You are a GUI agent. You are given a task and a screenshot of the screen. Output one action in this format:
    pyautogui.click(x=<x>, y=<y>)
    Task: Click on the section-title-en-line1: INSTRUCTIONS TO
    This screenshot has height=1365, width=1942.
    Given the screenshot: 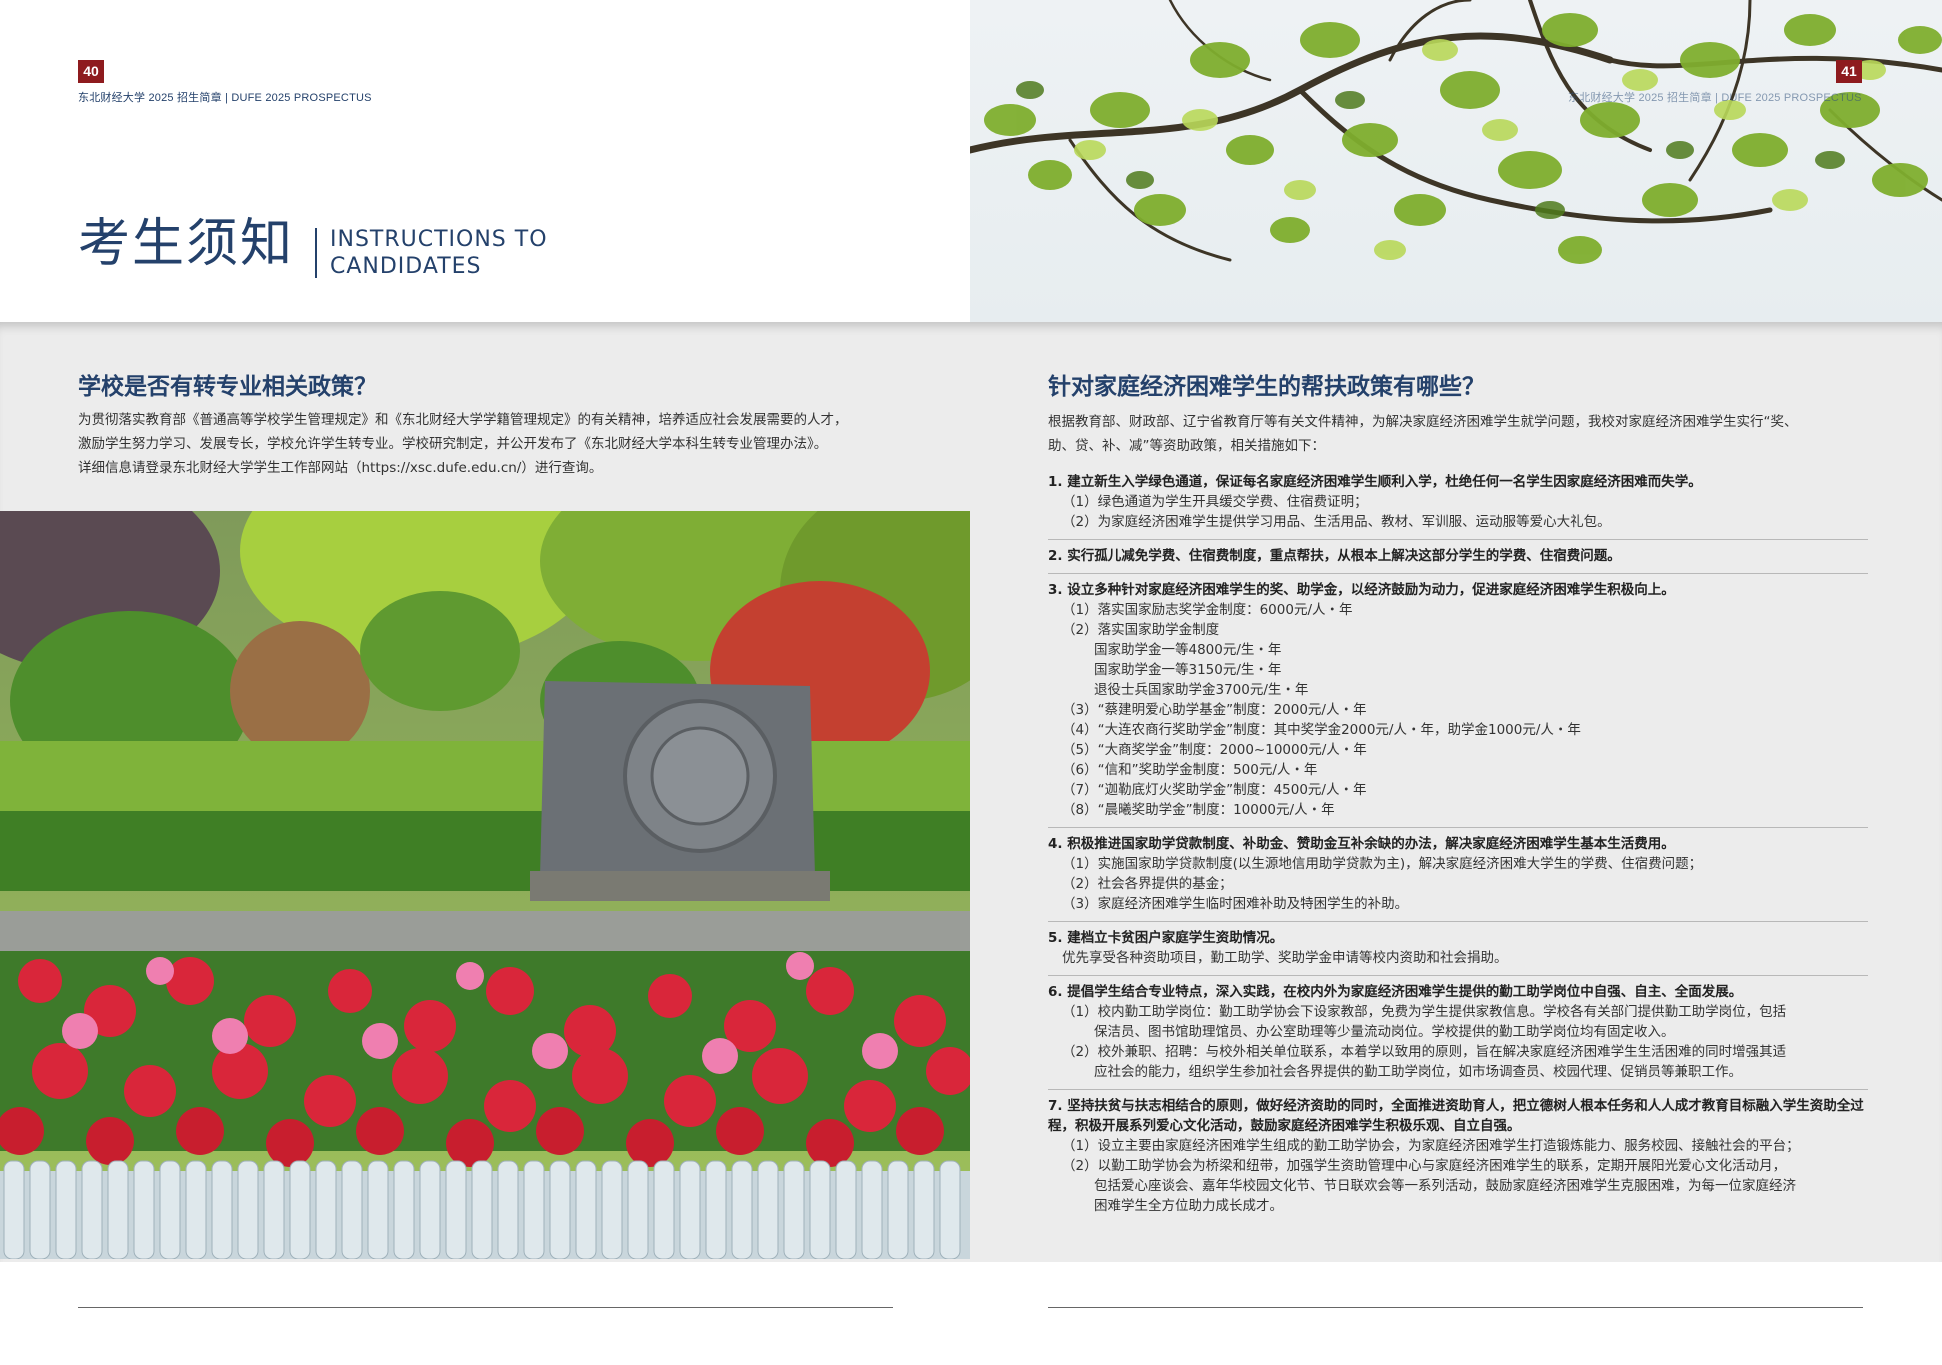 What is the action you would take?
    pyautogui.click(x=439, y=239)
    